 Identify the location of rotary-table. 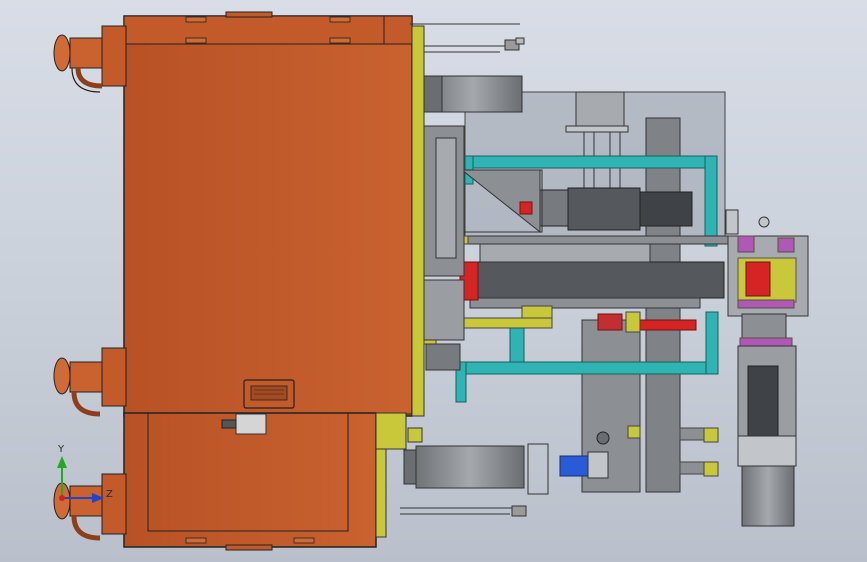
(593, 272).